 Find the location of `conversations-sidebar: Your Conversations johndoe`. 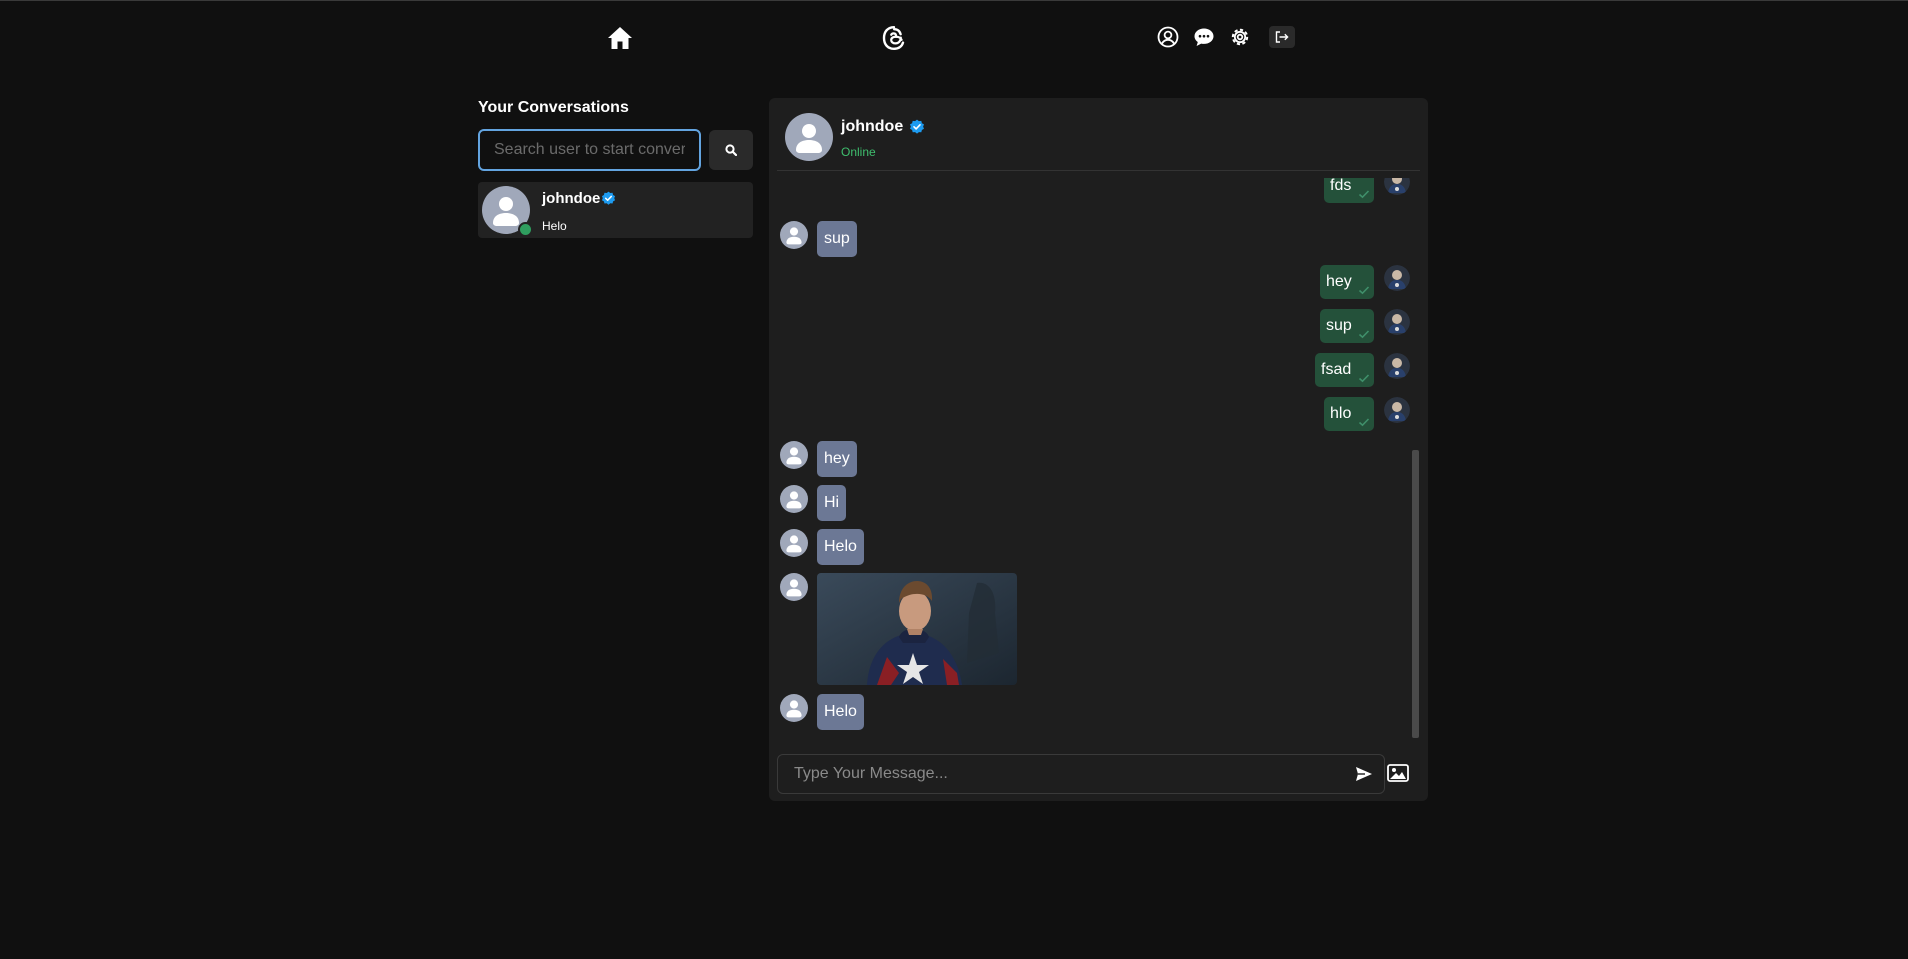

conversations-sidebar: Your Conversations johndoe is located at coordinates (615, 168).